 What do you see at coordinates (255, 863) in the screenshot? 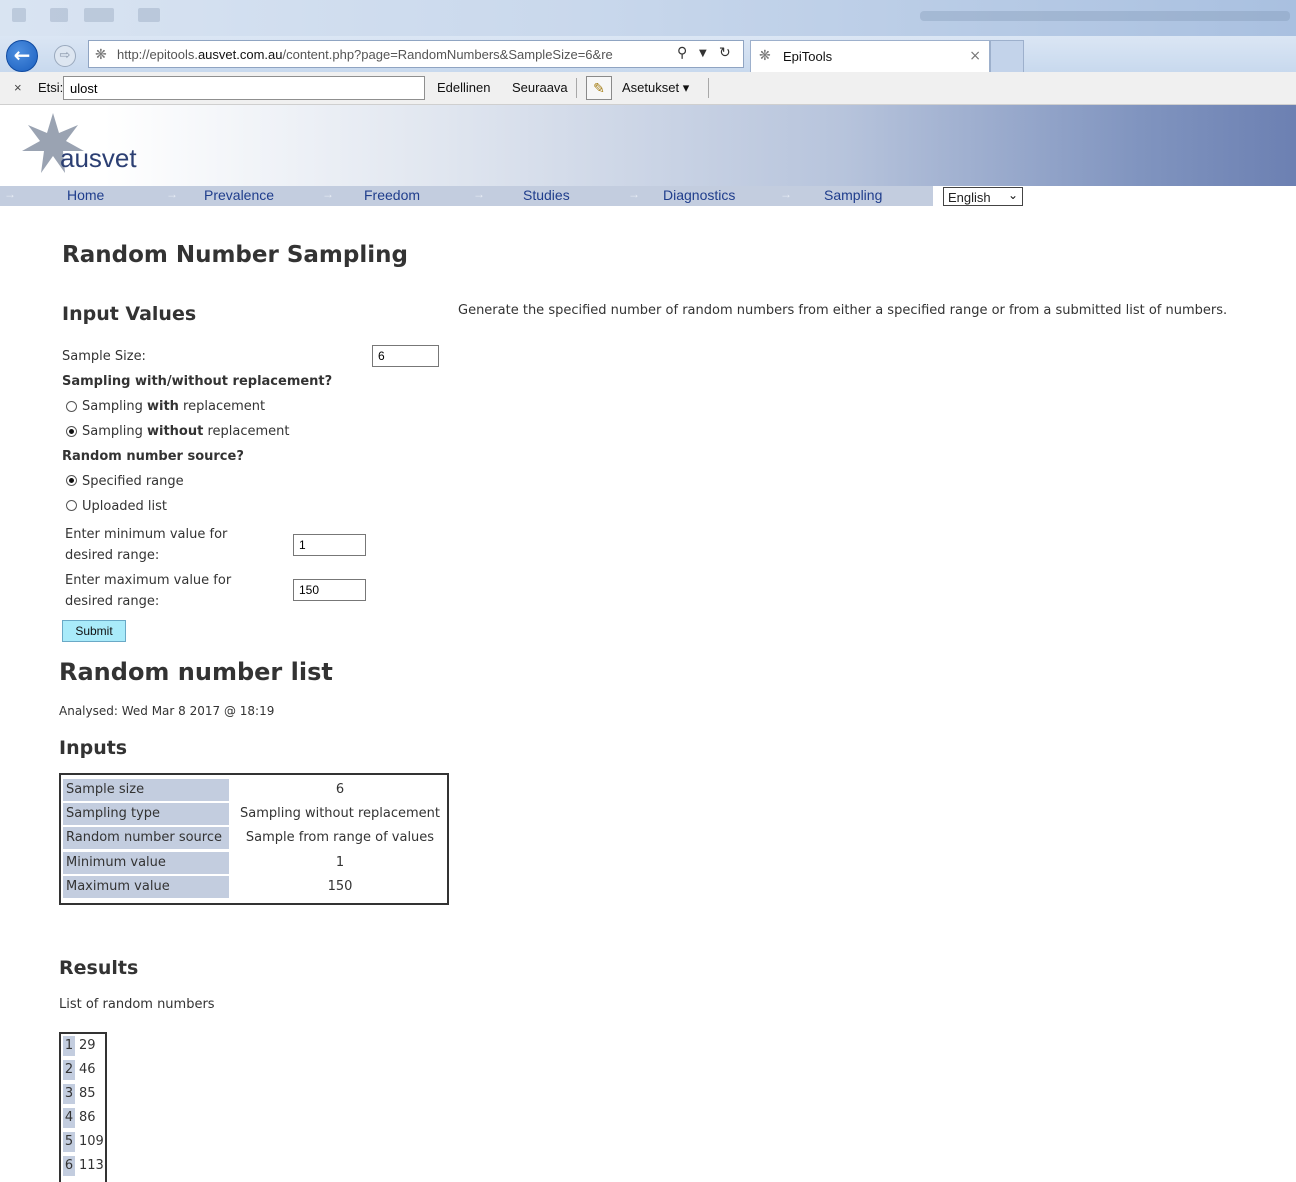
I see `table-row: Minimum value 1` at bounding box center [255, 863].